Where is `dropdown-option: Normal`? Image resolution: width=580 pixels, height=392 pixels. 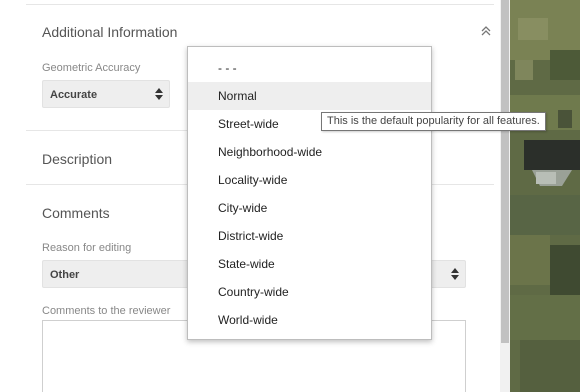 dropdown-option: Normal is located at coordinates (309, 96).